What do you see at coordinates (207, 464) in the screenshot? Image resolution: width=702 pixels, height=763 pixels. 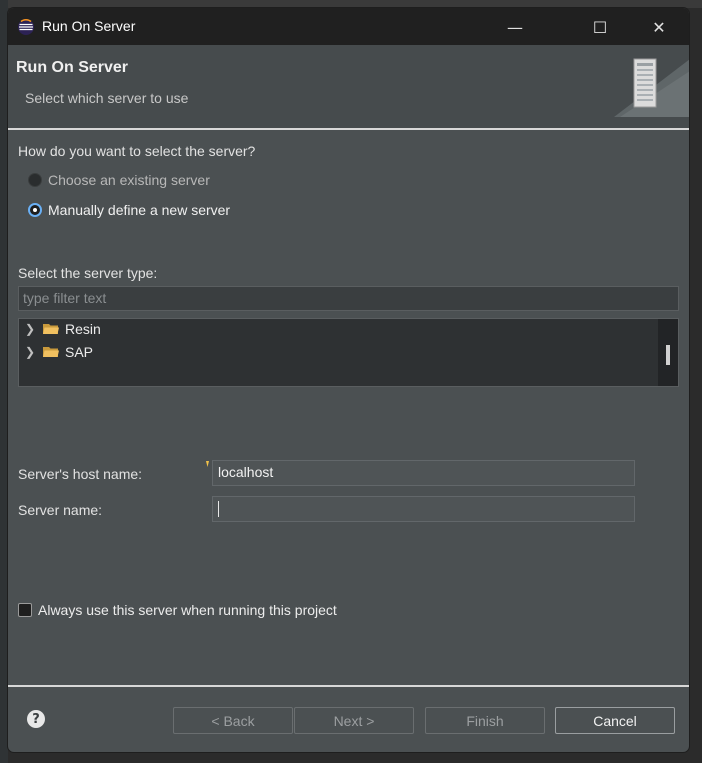 I see `content-assist-icon` at bounding box center [207, 464].